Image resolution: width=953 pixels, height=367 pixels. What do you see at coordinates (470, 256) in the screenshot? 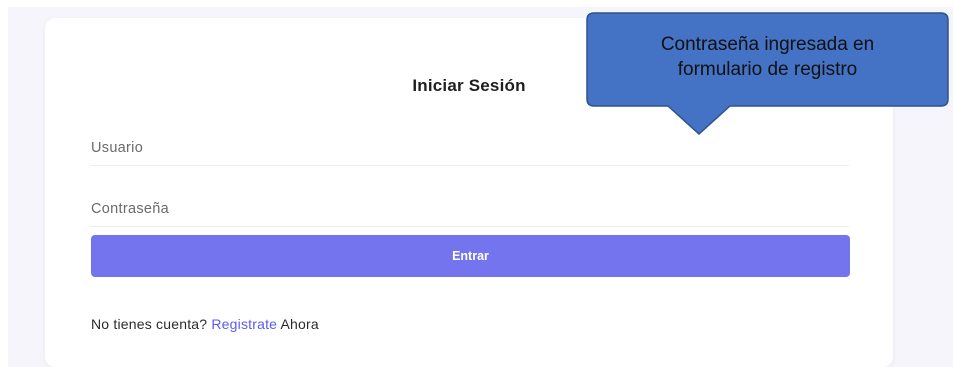
I see `login-button: Entrar` at bounding box center [470, 256].